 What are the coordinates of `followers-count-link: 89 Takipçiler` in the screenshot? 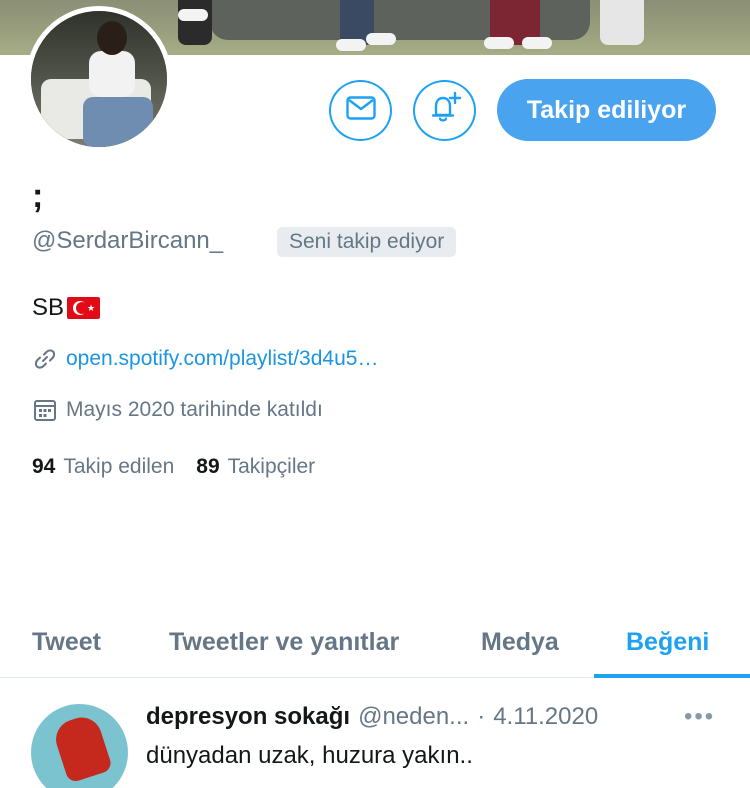 It's located at (255, 467).